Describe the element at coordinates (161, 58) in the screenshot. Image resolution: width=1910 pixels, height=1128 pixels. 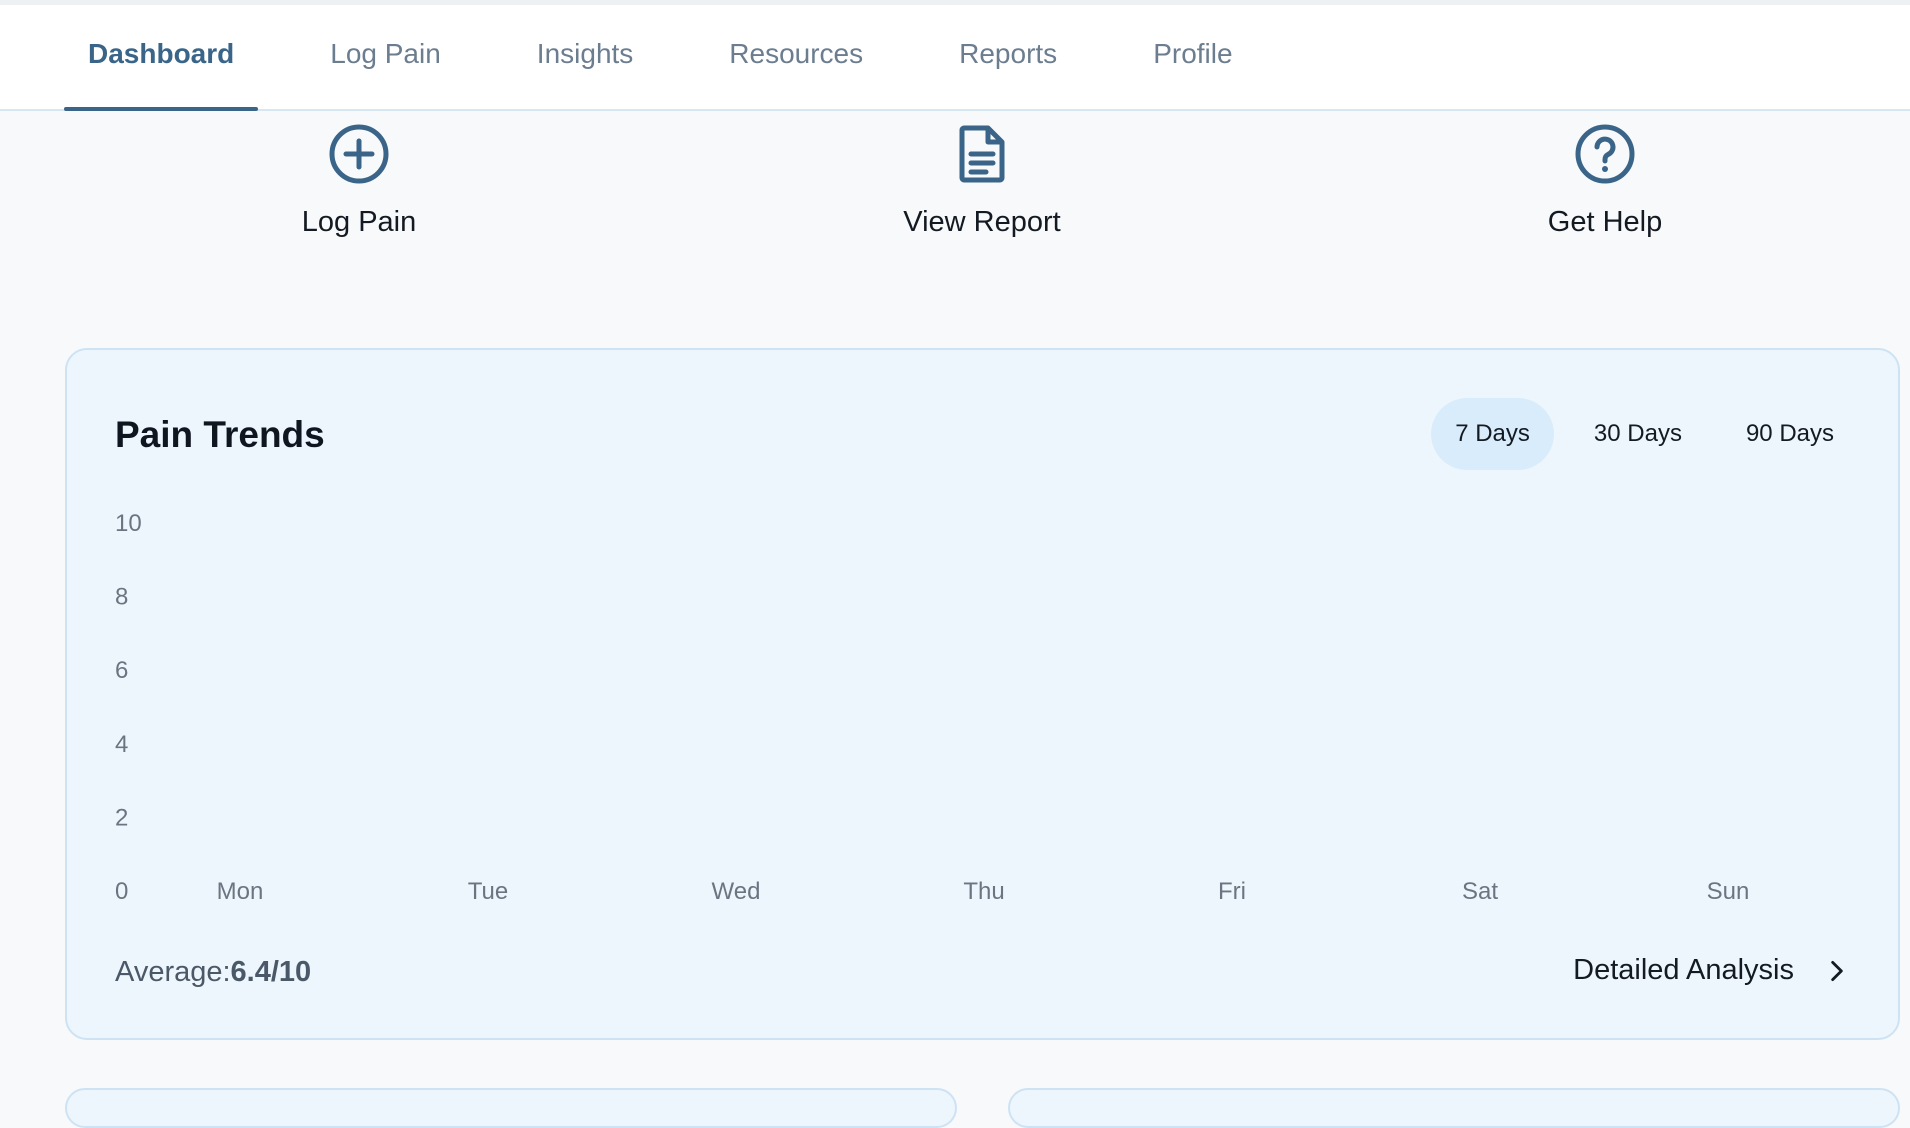
I see `tab-dashboard: Dashboard` at that location.